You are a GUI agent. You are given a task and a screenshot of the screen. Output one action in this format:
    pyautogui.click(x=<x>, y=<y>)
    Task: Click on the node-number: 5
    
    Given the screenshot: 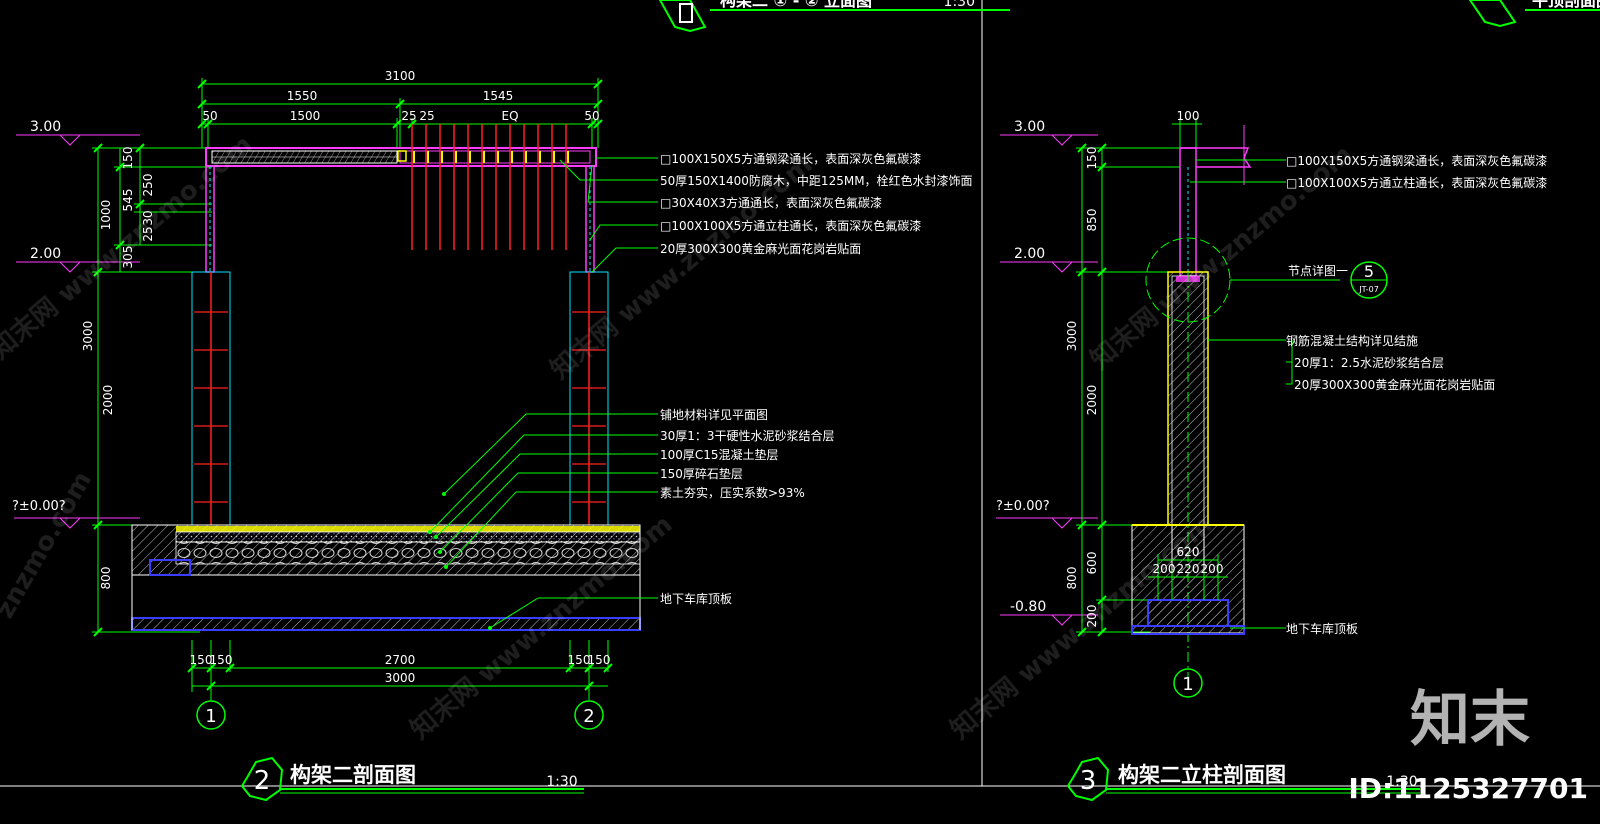 What is the action you would take?
    pyautogui.click(x=1369, y=271)
    